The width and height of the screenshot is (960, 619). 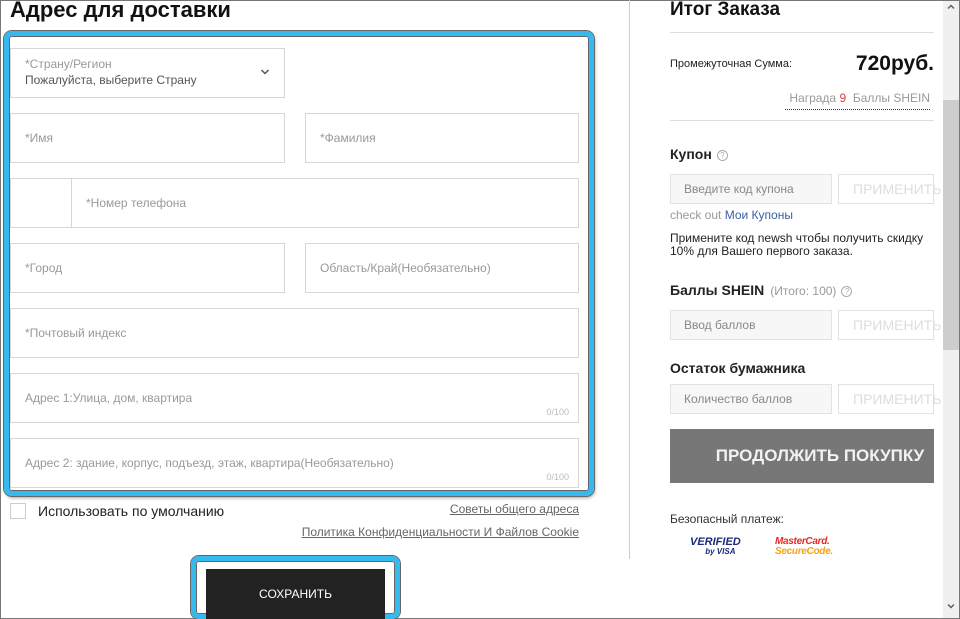 What do you see at coordinates (295, 594) in the screenshot?
I see `save-button: СОХРАНИТЬ` at bounding box center [295, 594].